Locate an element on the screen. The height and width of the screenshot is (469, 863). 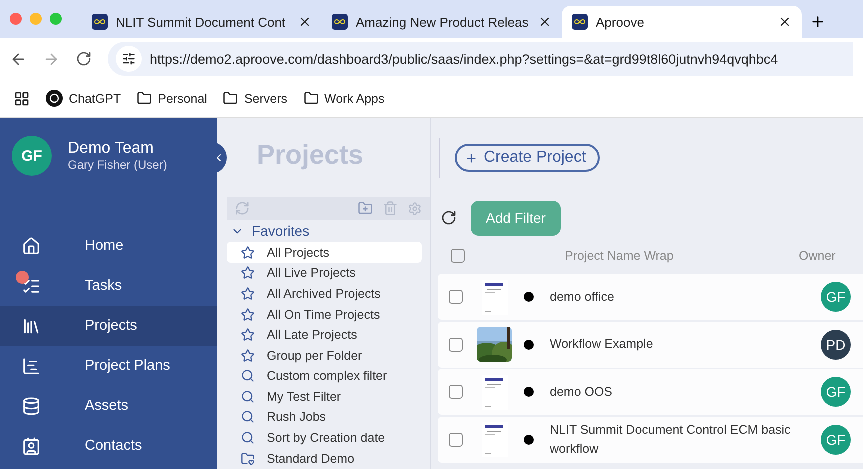
bookmark: Work Apps is located at coordinates (344, 98).